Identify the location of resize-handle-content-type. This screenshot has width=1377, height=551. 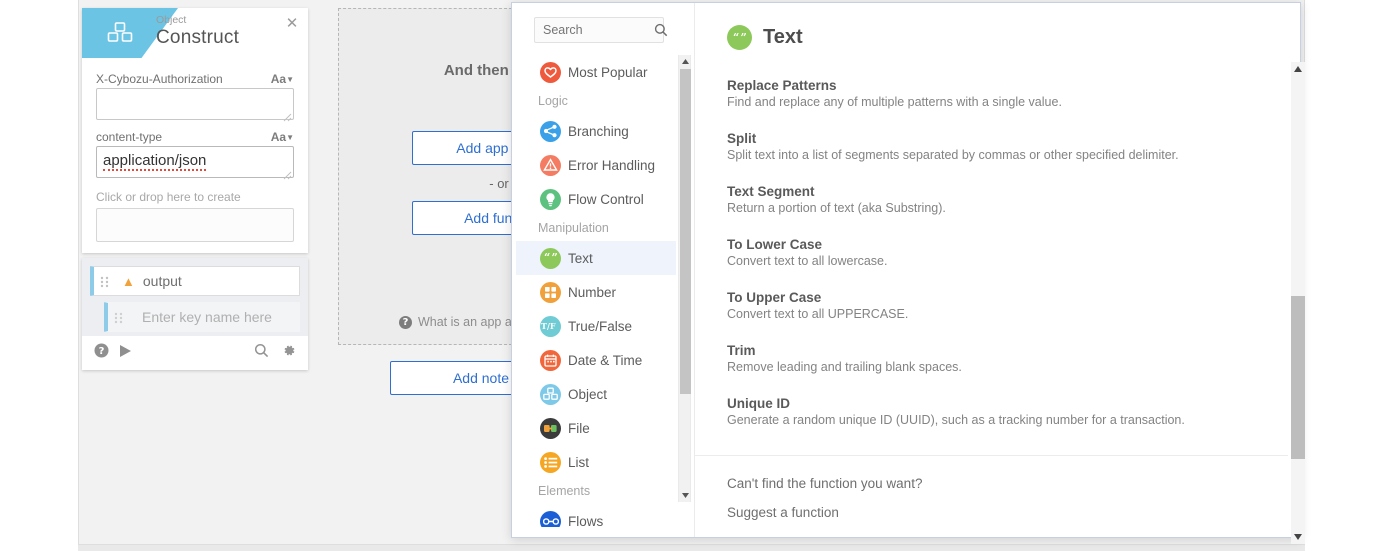
(287, 173).